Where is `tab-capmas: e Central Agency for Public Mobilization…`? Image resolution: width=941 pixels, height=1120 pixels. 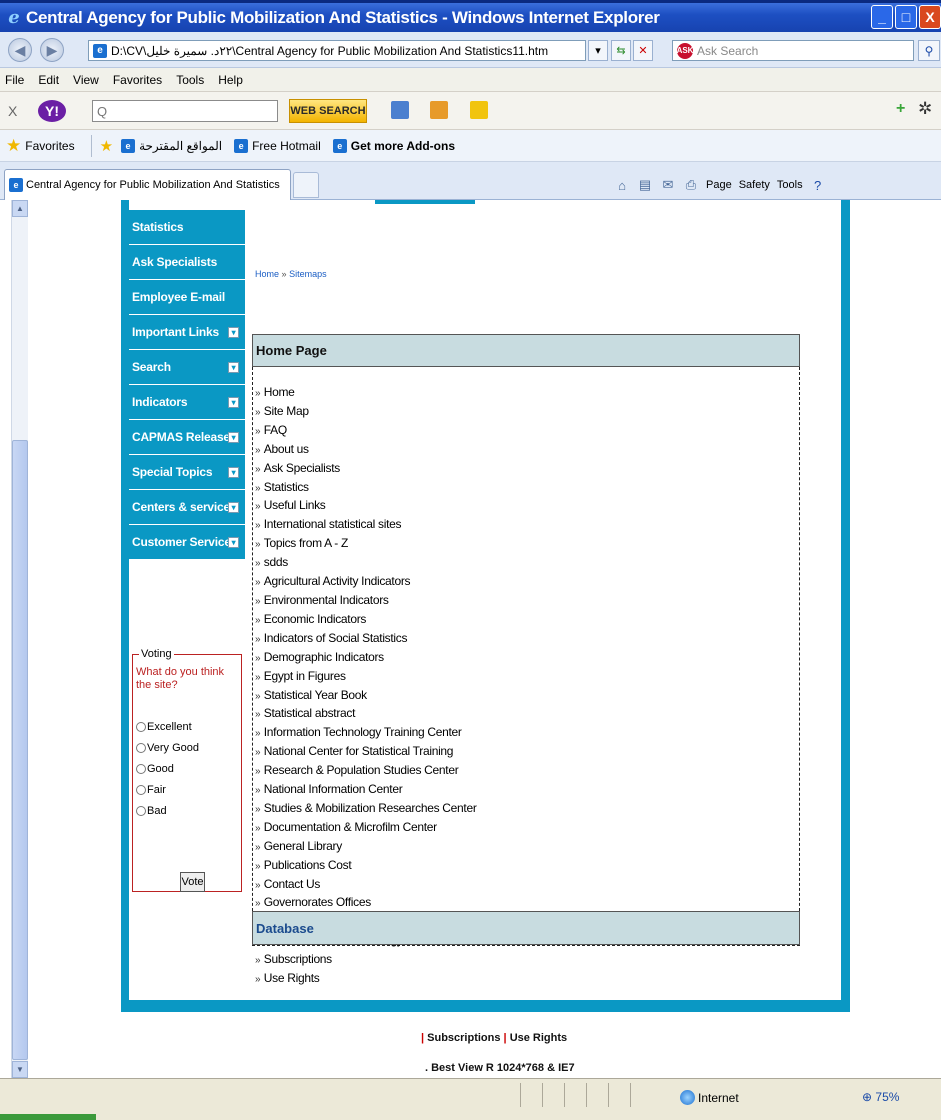
tab-capmas: e Central Agency for Public Mobilization… is located at coordinates (147, 184).